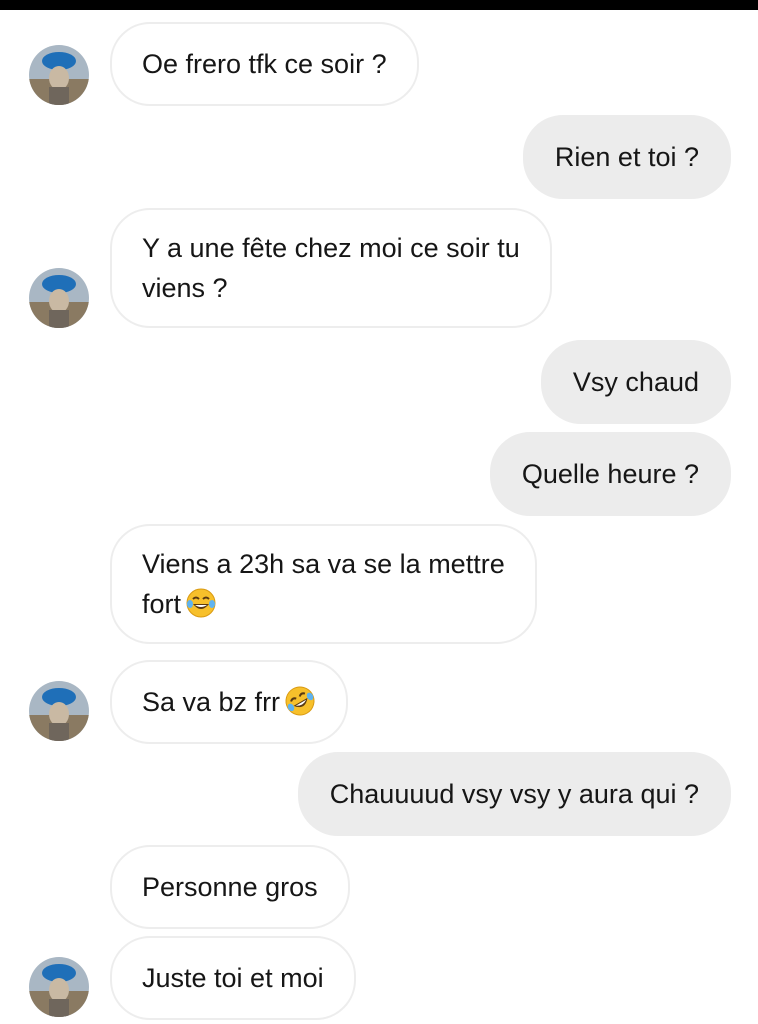  I want to click on message-bubble-incoming: Personne gros, so click(230, 887).